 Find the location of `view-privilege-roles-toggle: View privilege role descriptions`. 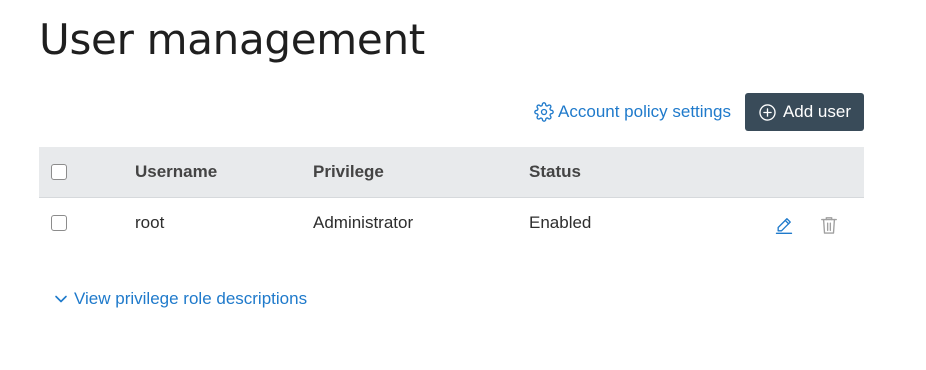

view-privilege-roles-toggle: View privilege role descriptions is located at coordinates (180, 299).